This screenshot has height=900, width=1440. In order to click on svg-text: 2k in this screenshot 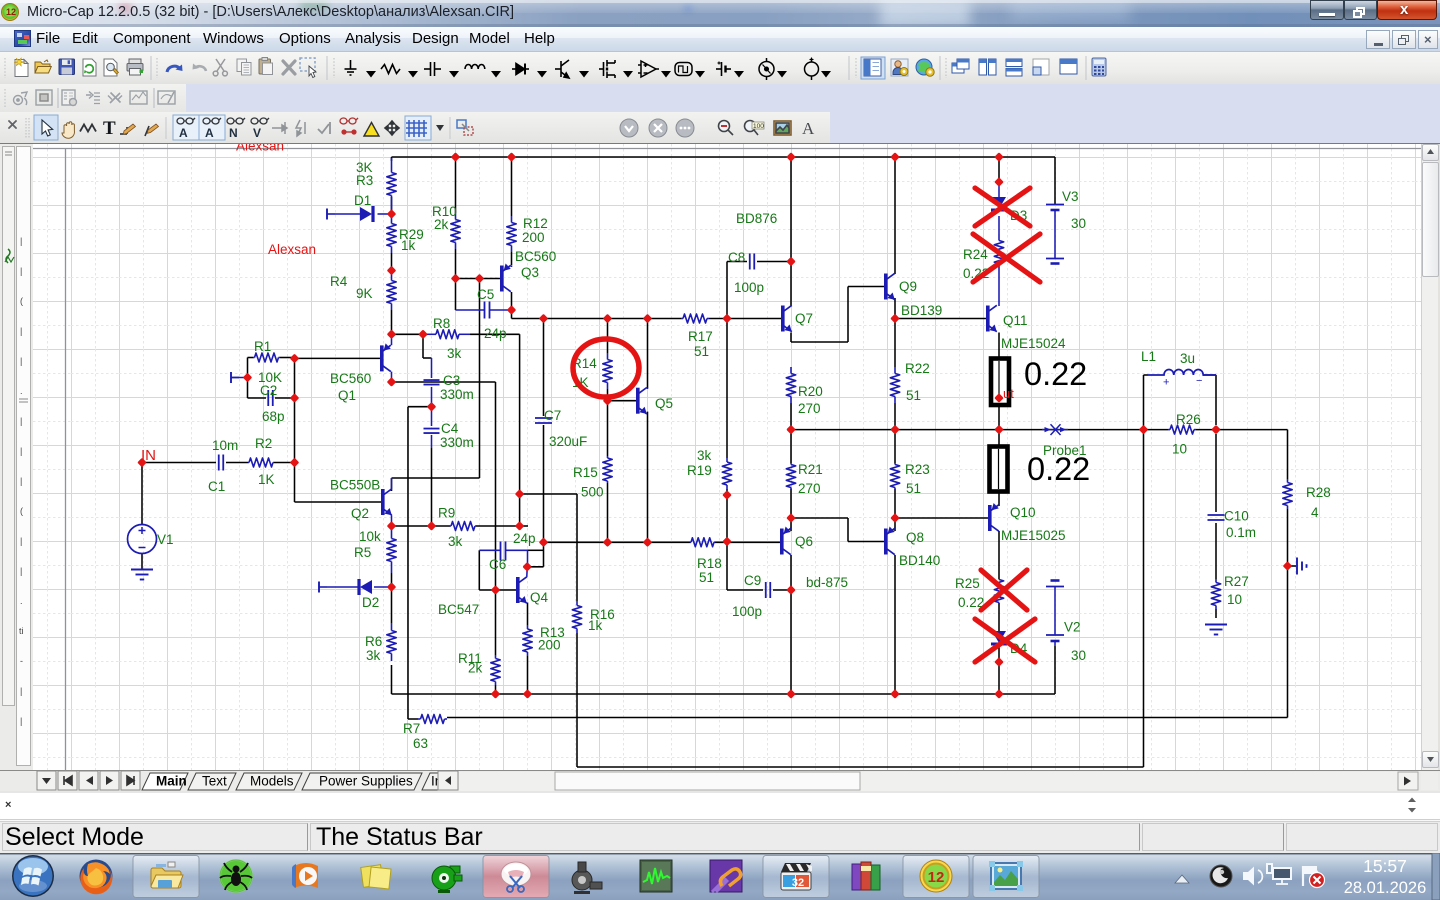, I will do `click(441, 224)`.